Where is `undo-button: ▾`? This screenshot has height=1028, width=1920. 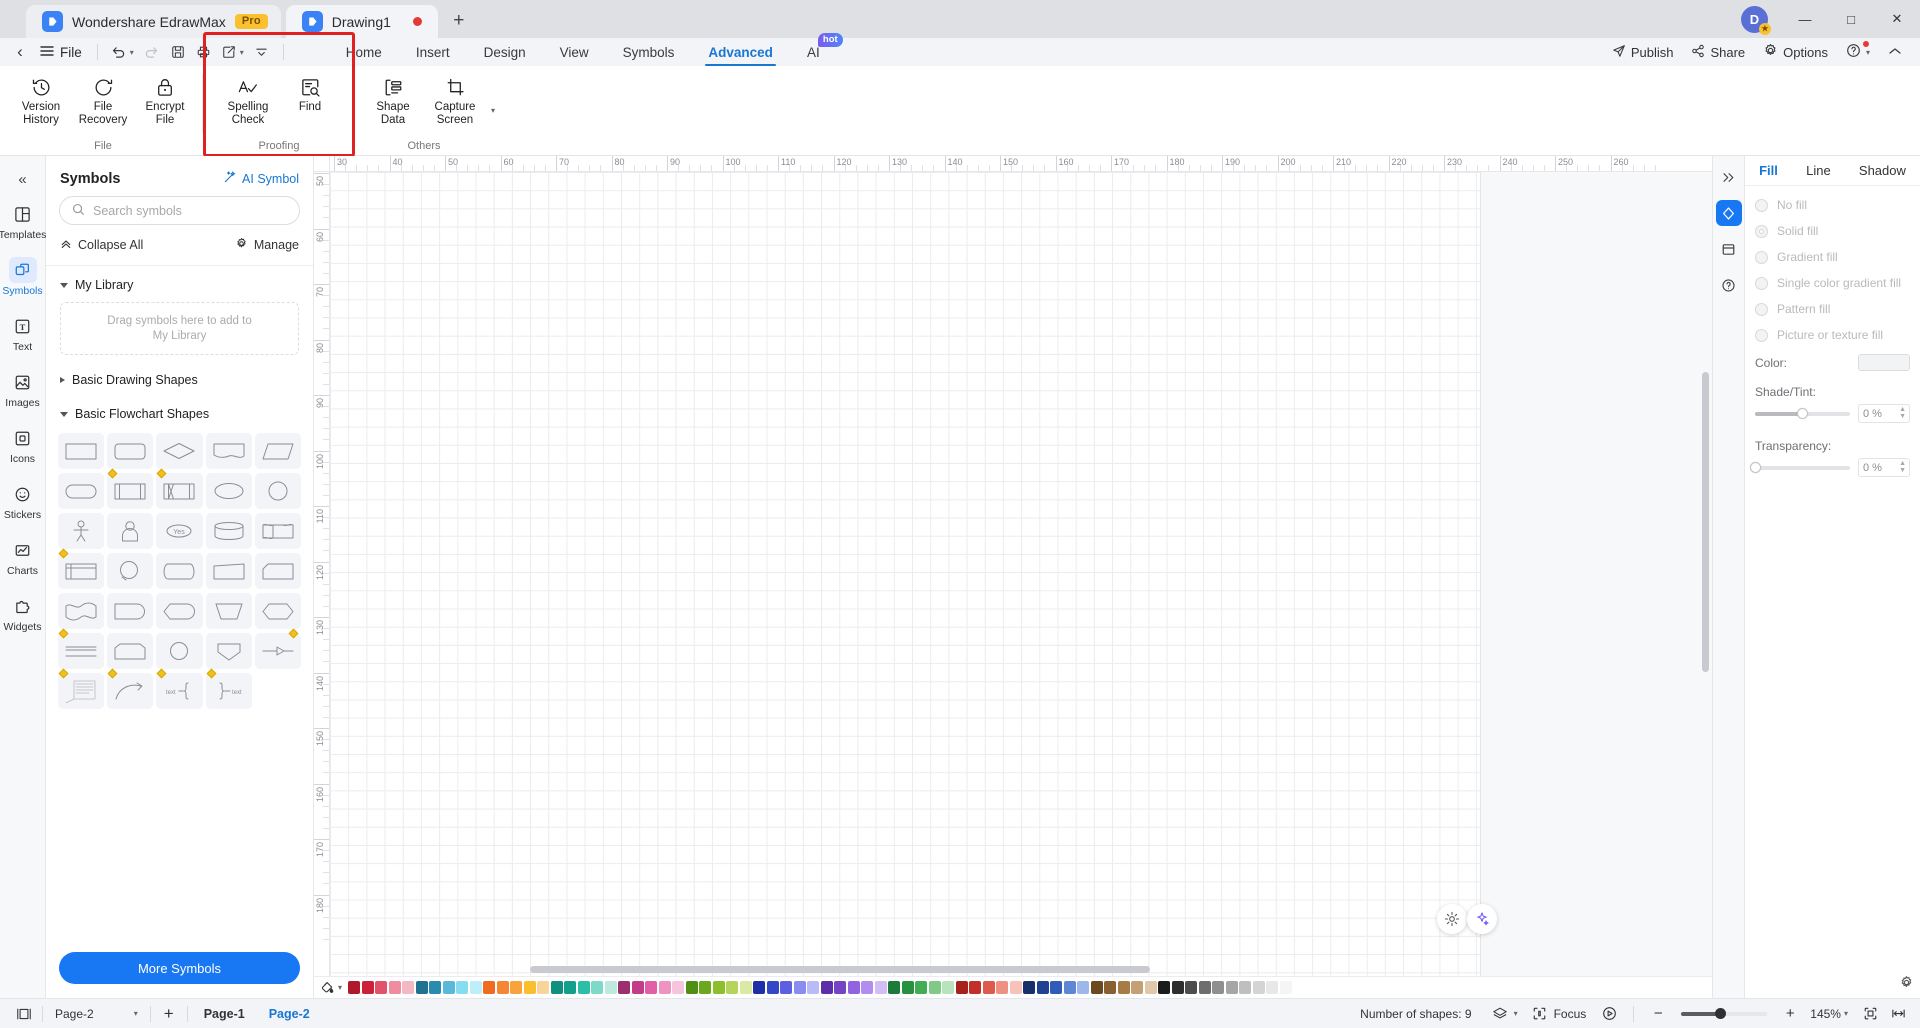
undo-button: ▾ is located at coordinates (122, 52).